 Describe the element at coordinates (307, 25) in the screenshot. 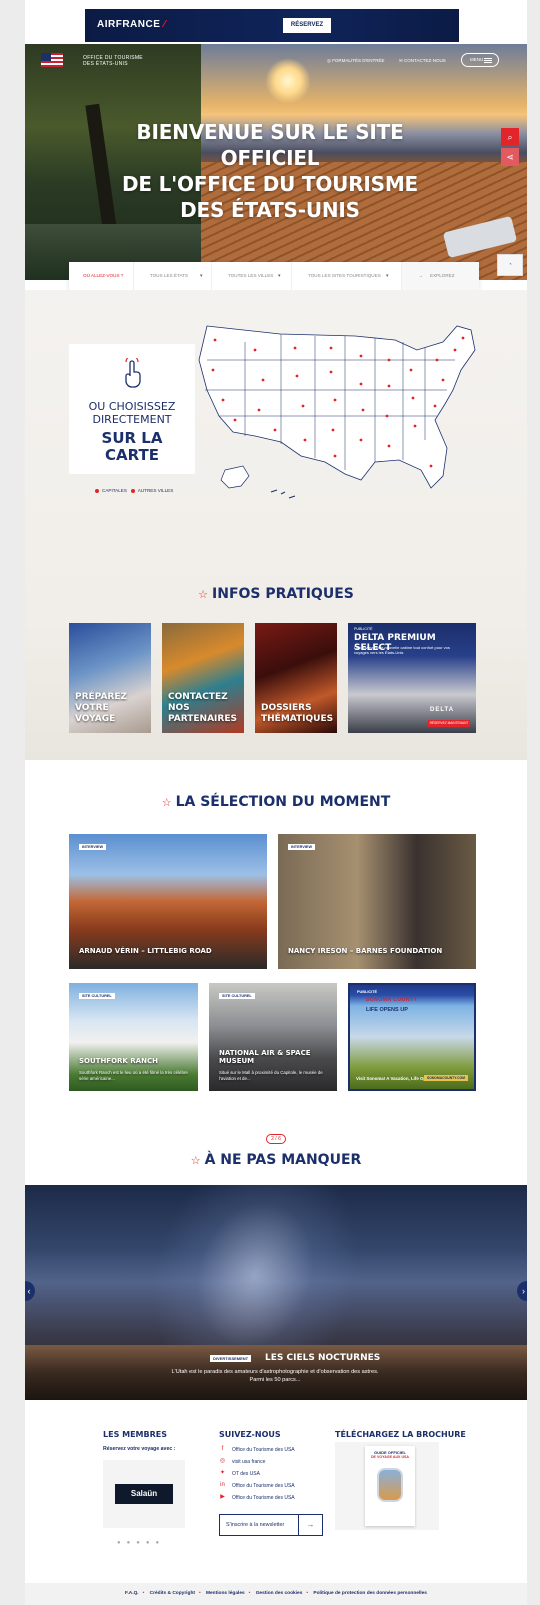

I see `reservez-ad-button: RÉSERVEZ` at that location.